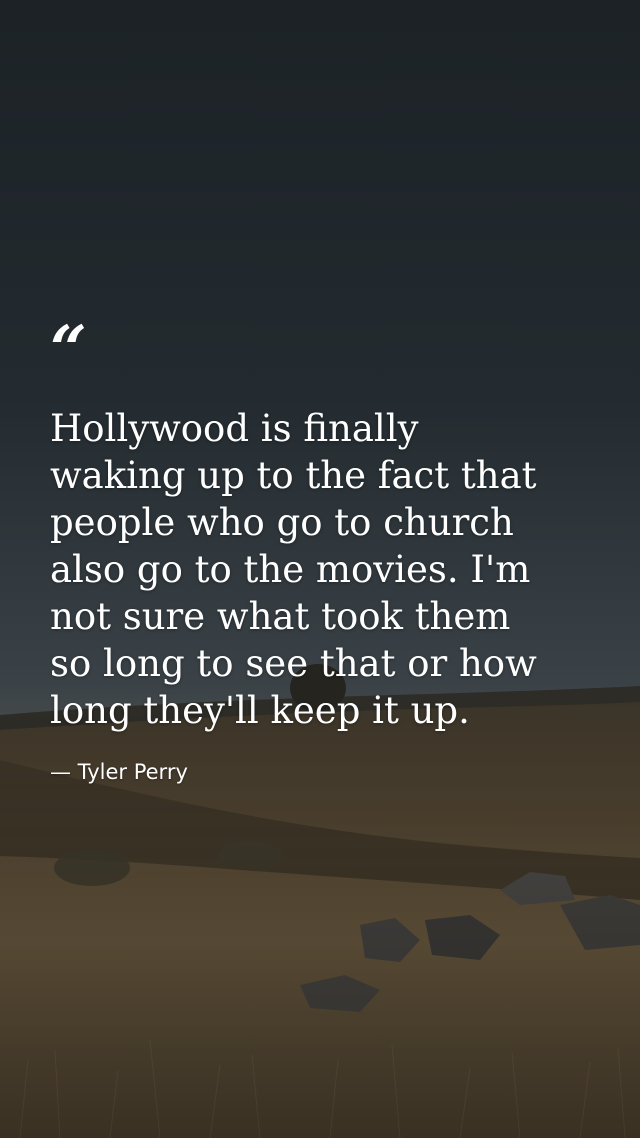 This screenshot has width=640, height=1138. What do you see at coordinates (68, 349) in the screenshot?
I see `quotation-mark-icon: “` at bounding box center [68, 349].